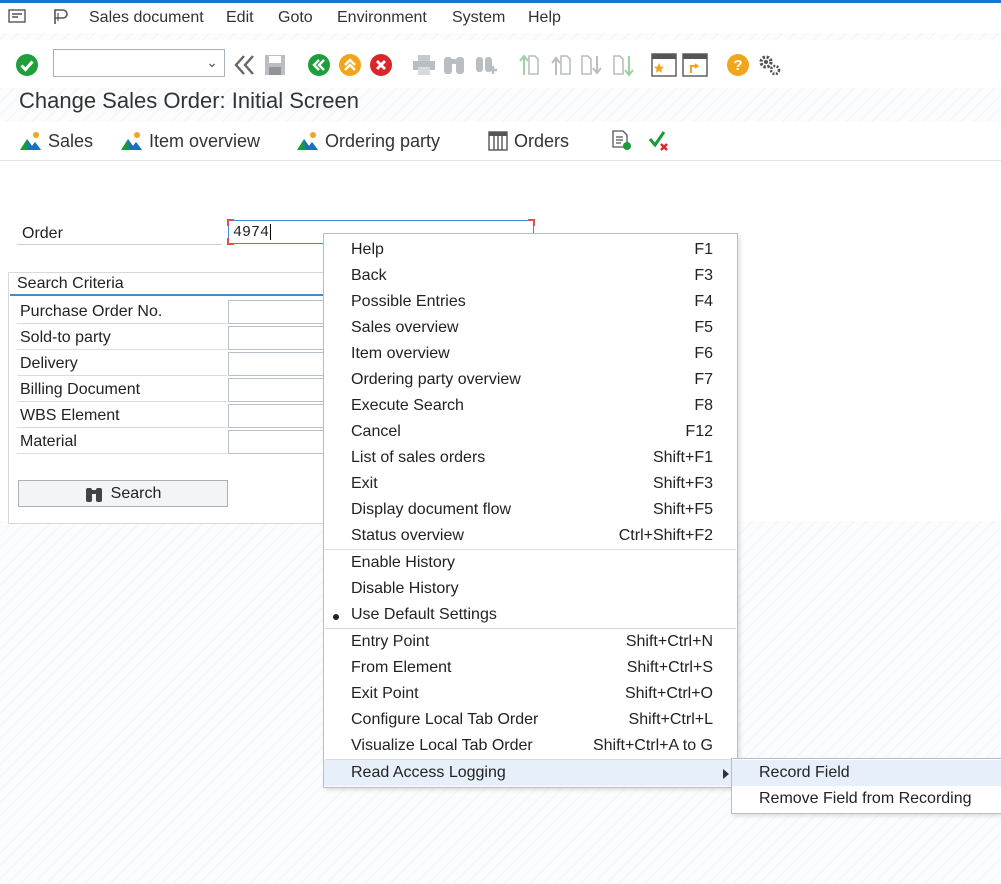  I want to click on menu-edit: Edit, so click(240, 18).